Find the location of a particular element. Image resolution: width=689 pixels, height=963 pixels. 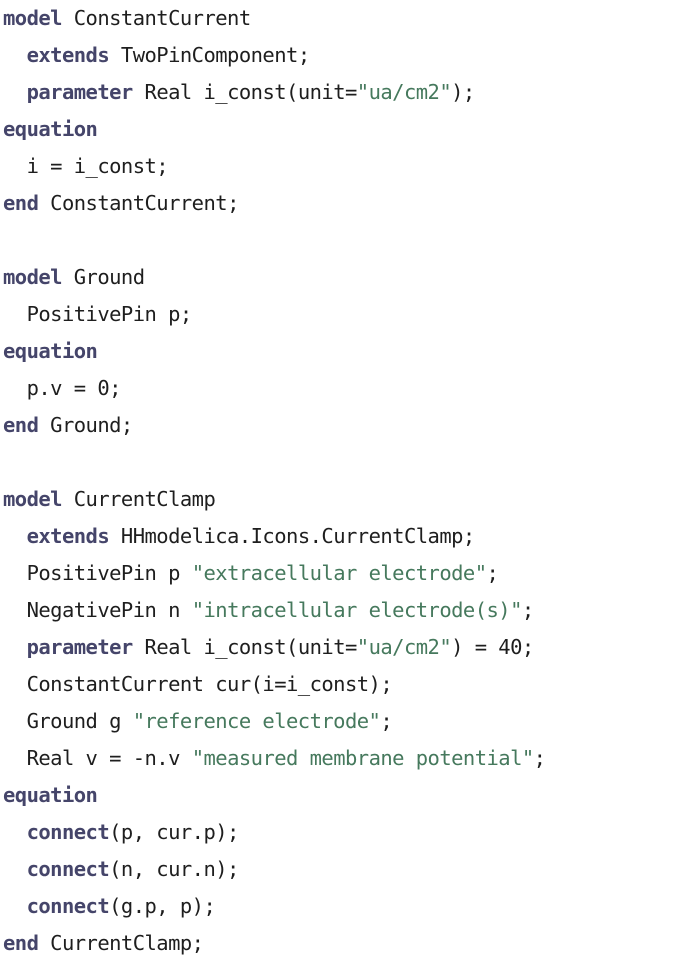

code-line: connect(p, cur.p); is located at coordinates (346, 832).